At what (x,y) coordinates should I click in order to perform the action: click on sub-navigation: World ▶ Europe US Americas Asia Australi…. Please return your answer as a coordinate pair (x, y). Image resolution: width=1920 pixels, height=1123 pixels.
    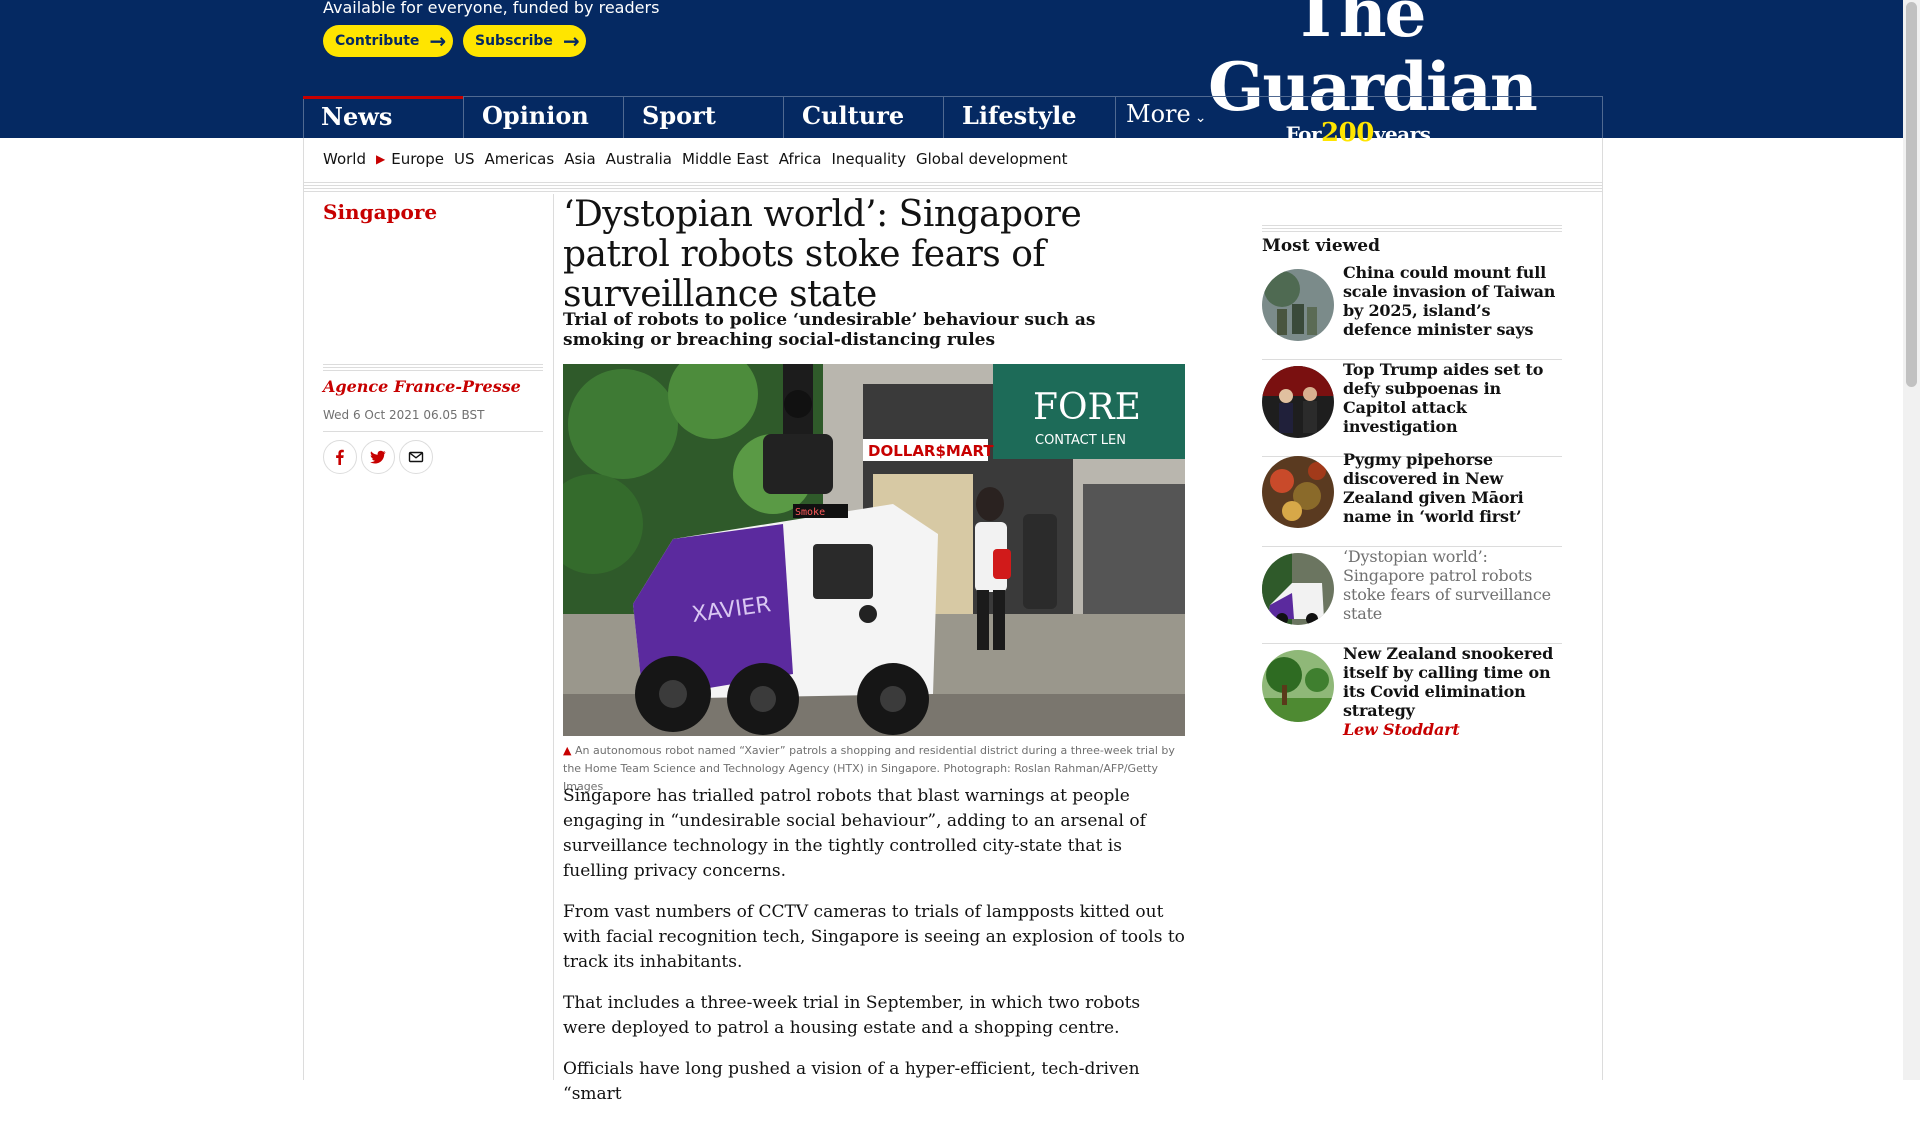
    Looking at the image, I should click on (700, 159).